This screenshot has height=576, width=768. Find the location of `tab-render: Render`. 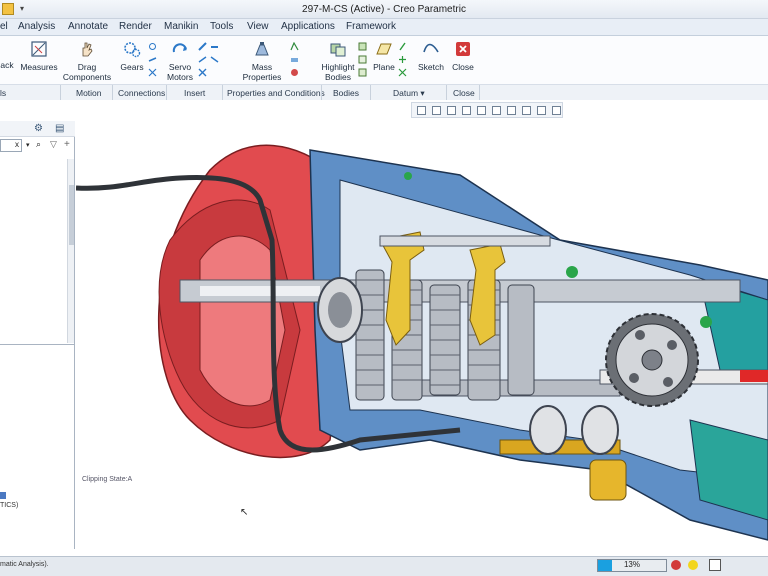

tab-render: Render is located at coordinates (135, 26).